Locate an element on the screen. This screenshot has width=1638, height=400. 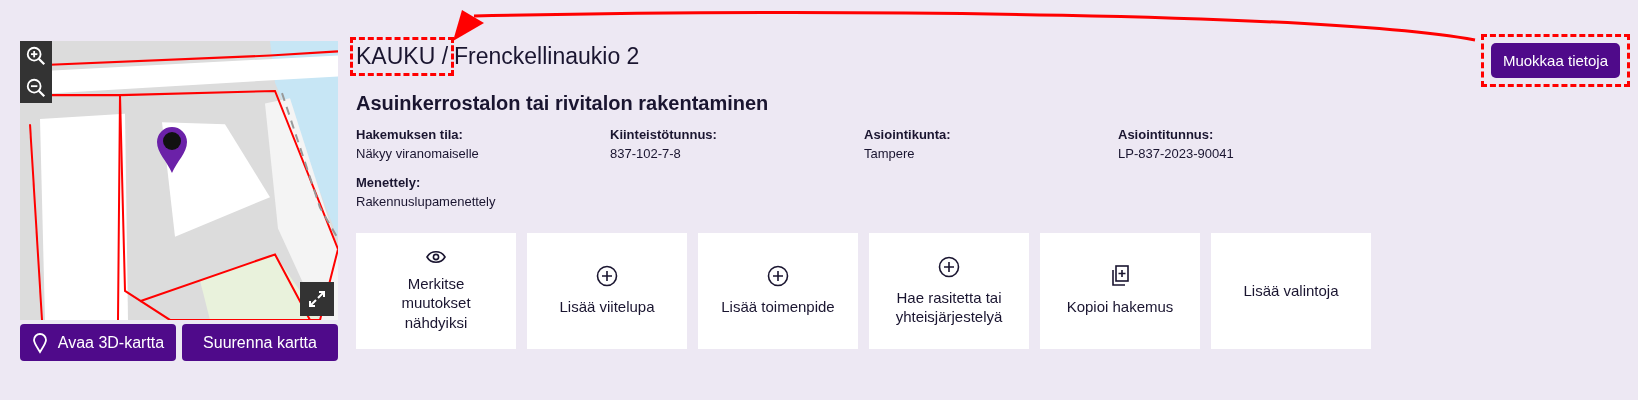
field-value: 837-102-7-8 is located at coordinates (646, 153).